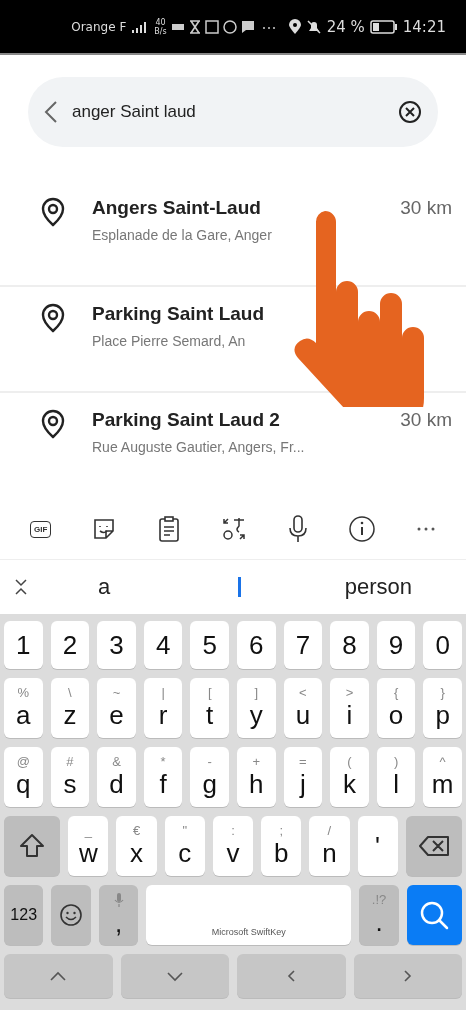 The image size is (466, 1011). I want to click on key: : v, so click(233, 846).